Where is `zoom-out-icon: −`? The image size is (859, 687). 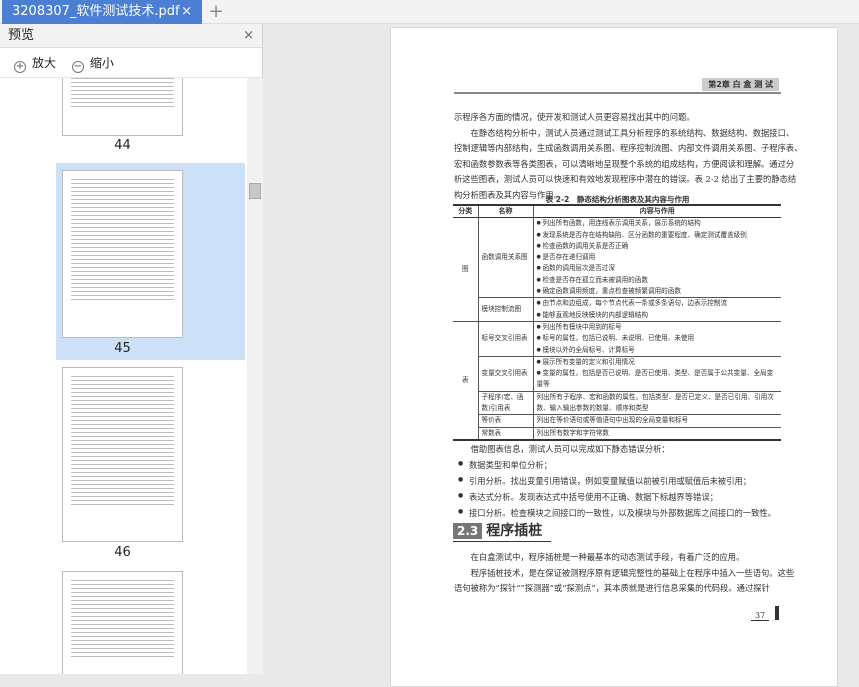
zoom-out-icon: − is located at coordinates (77, 67).